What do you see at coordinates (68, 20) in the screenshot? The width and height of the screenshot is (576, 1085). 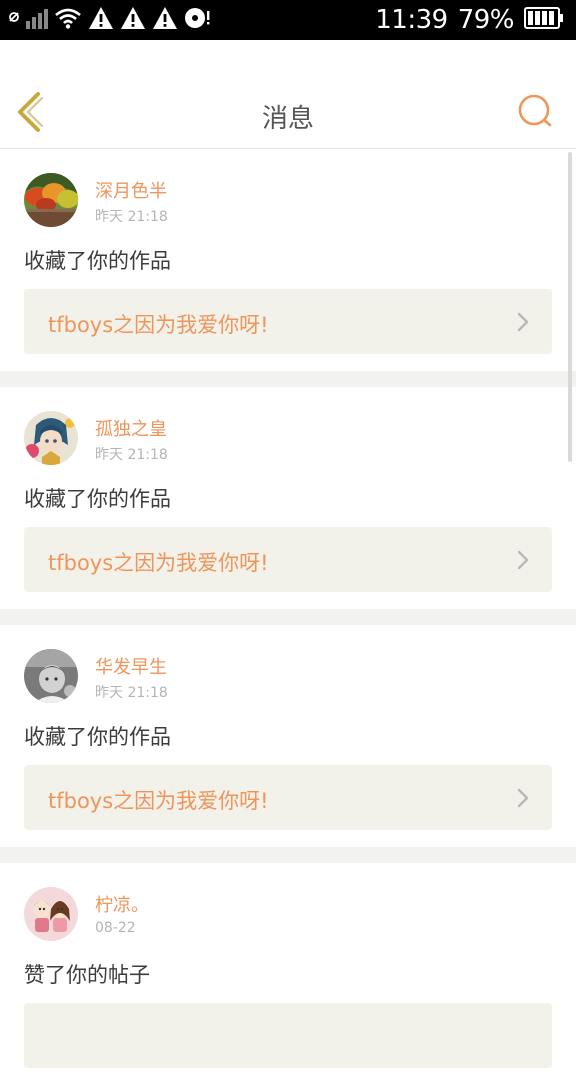 I see `wifi-icon` at bounding box center [68, 20].